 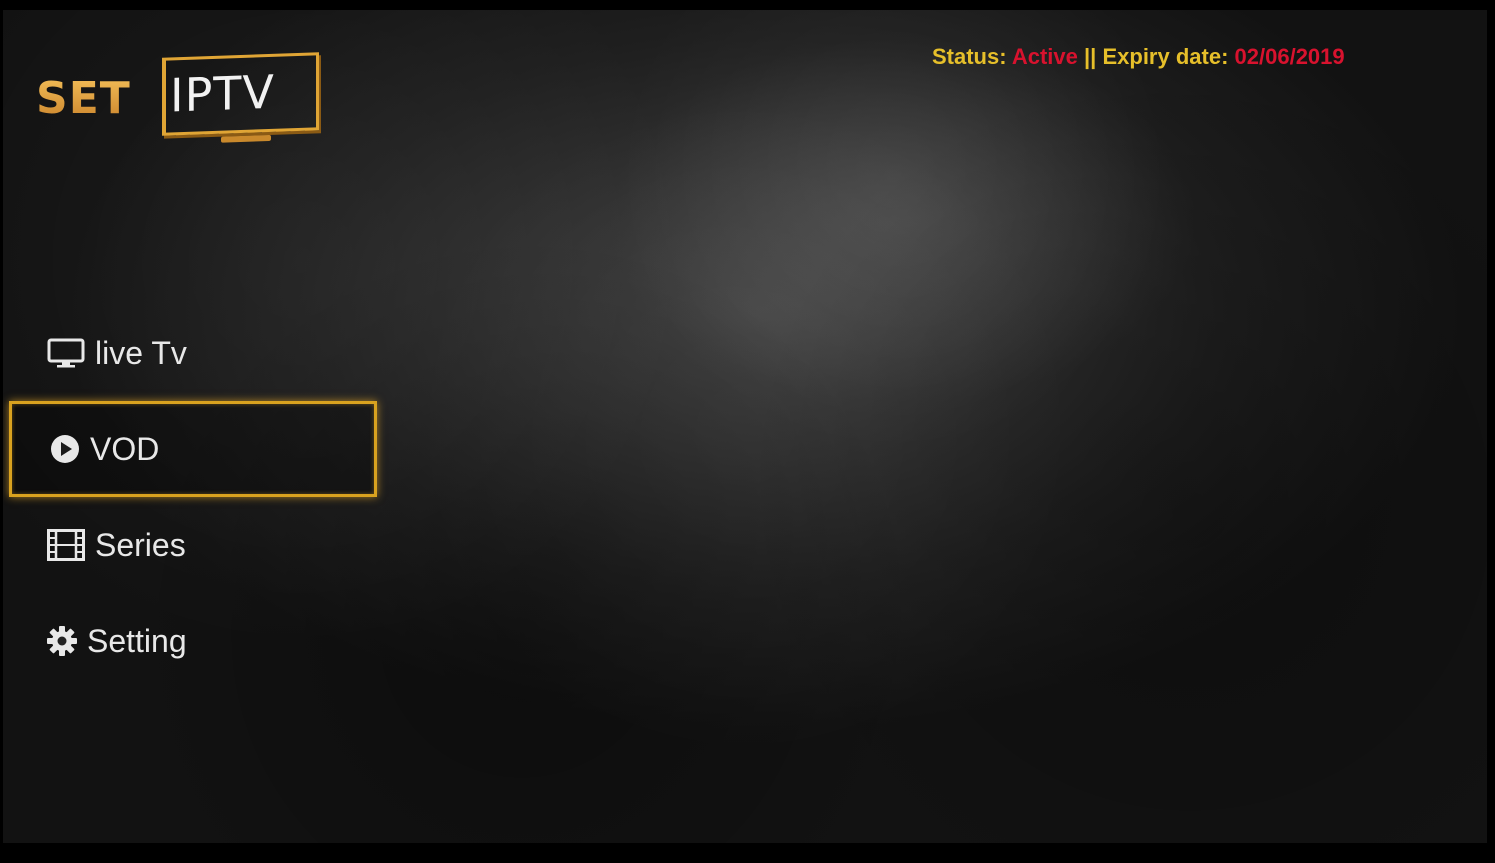 What do you see at coordinates (246, 138) in the screenshot?
I see `logo-tv-stand` at bounding box center [246, 138].